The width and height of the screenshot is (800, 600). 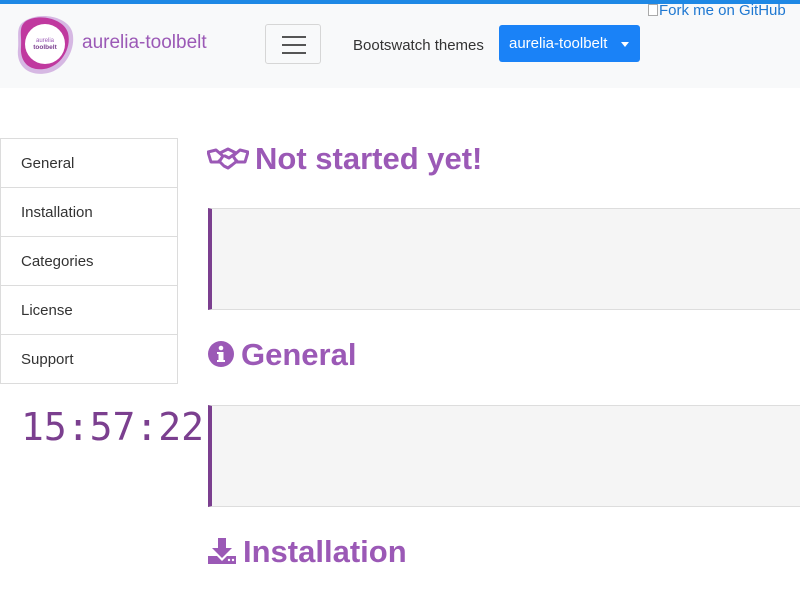 I want to click on download-icon, so click(x=222, y=551).